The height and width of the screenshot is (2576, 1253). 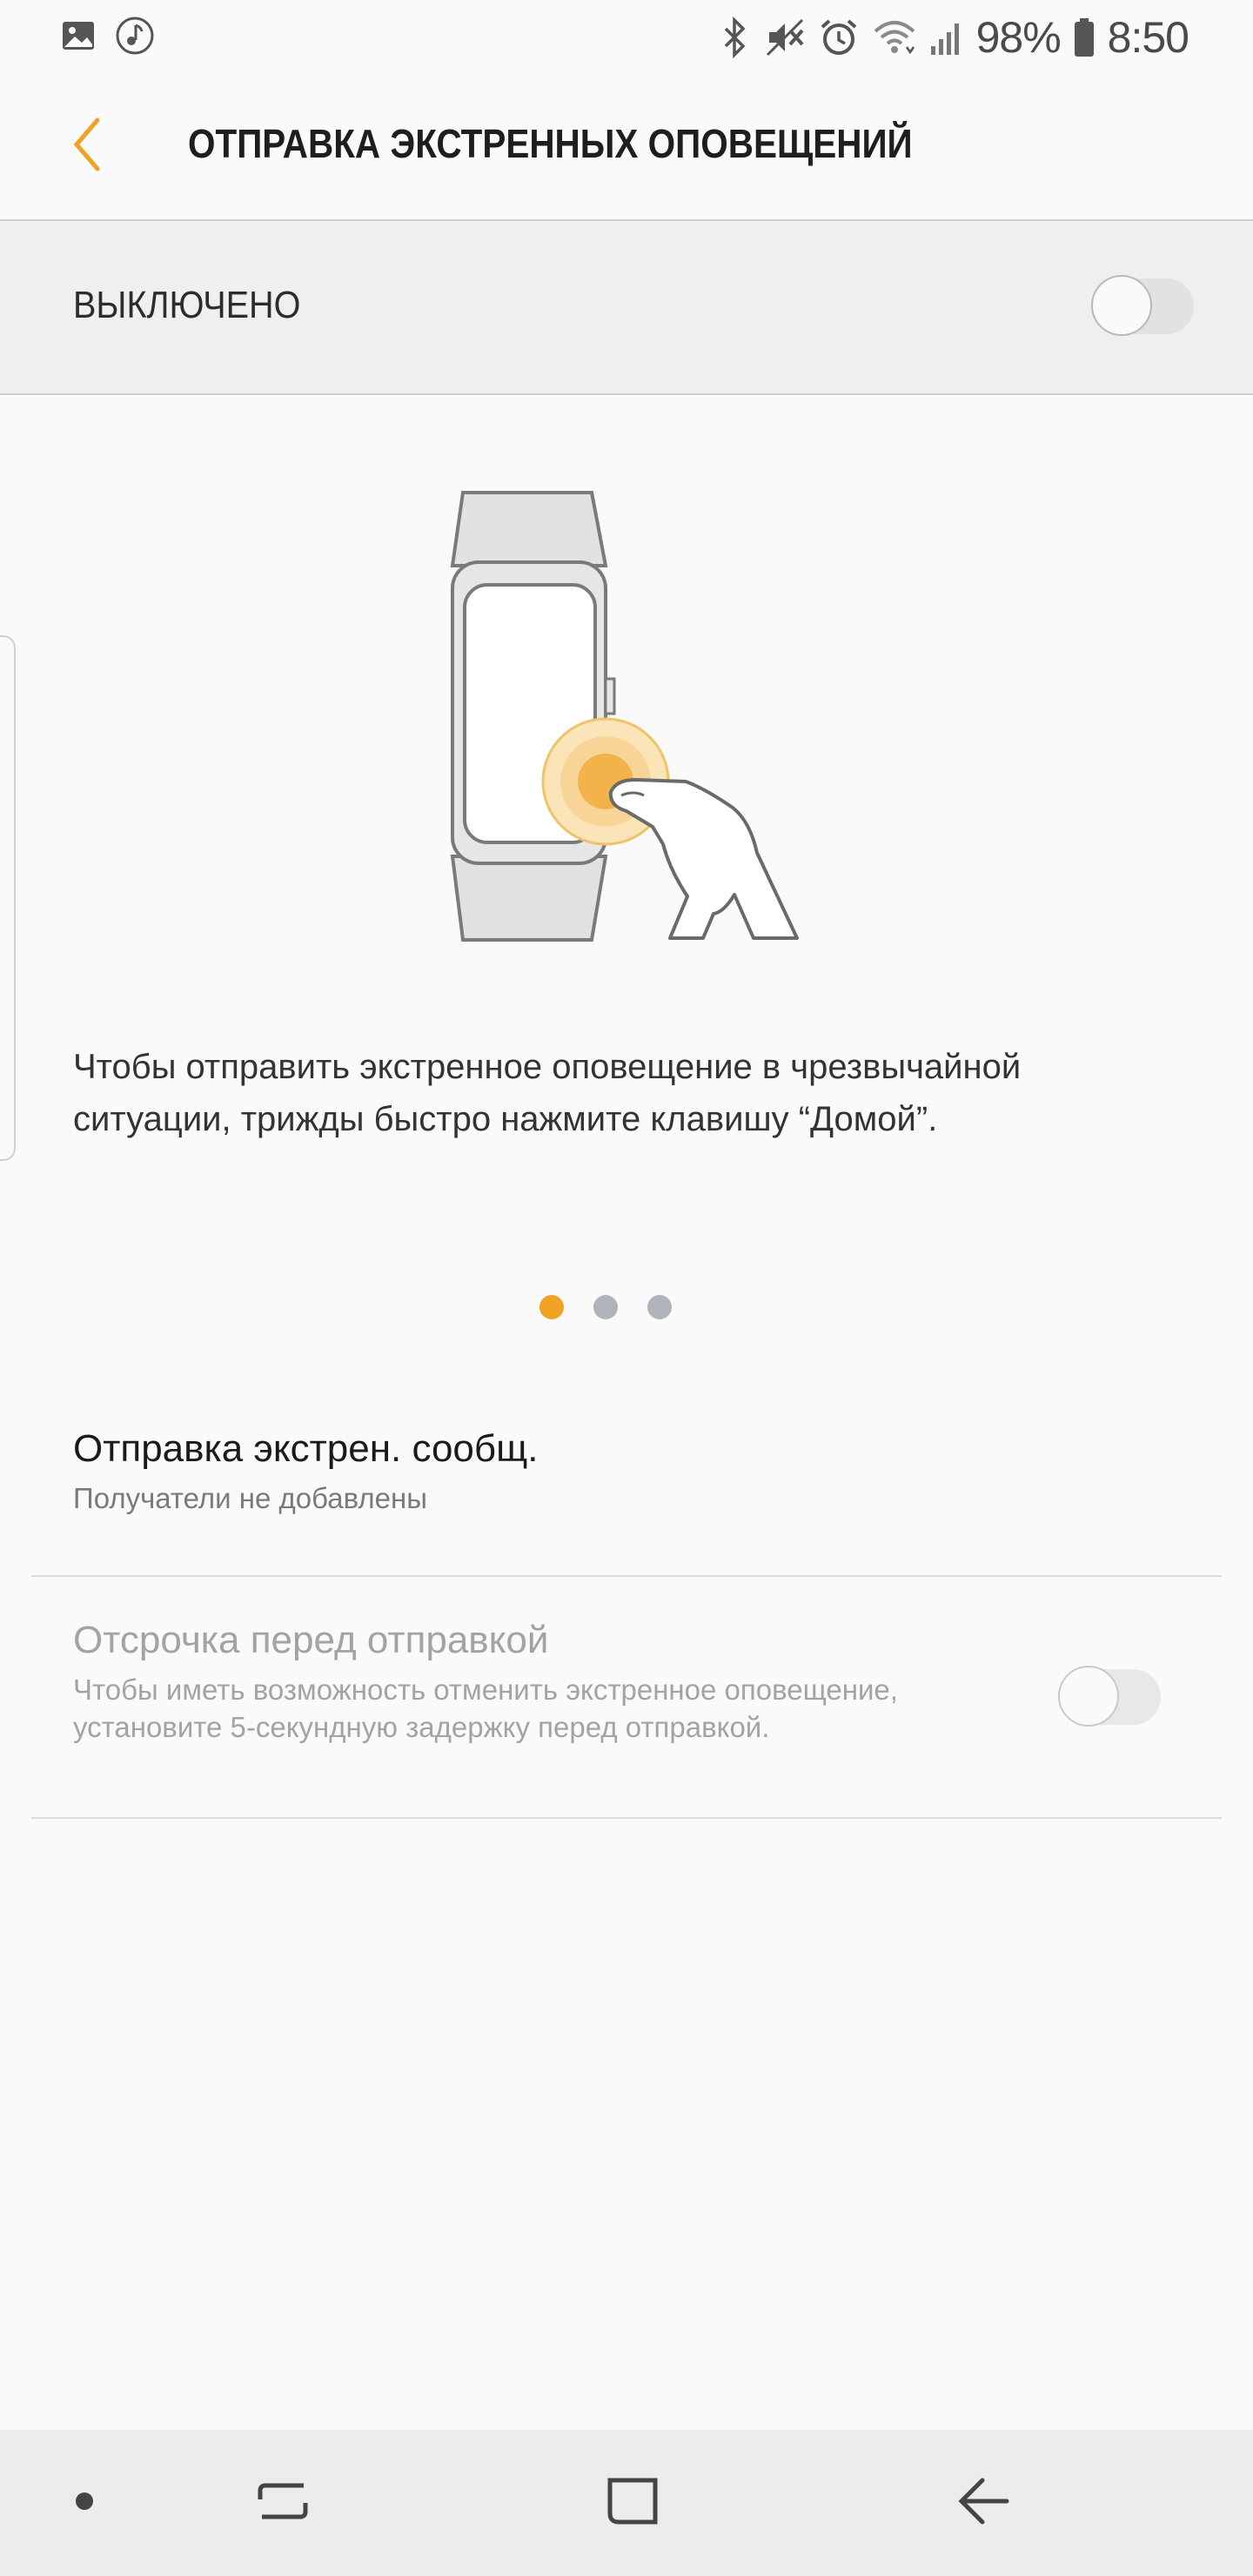 I want to click on page-title: ОТПРАВКА ЭКСТРЕННЫХ ОПОВЕЩЕНИЙ, so click(x=550, y=143).